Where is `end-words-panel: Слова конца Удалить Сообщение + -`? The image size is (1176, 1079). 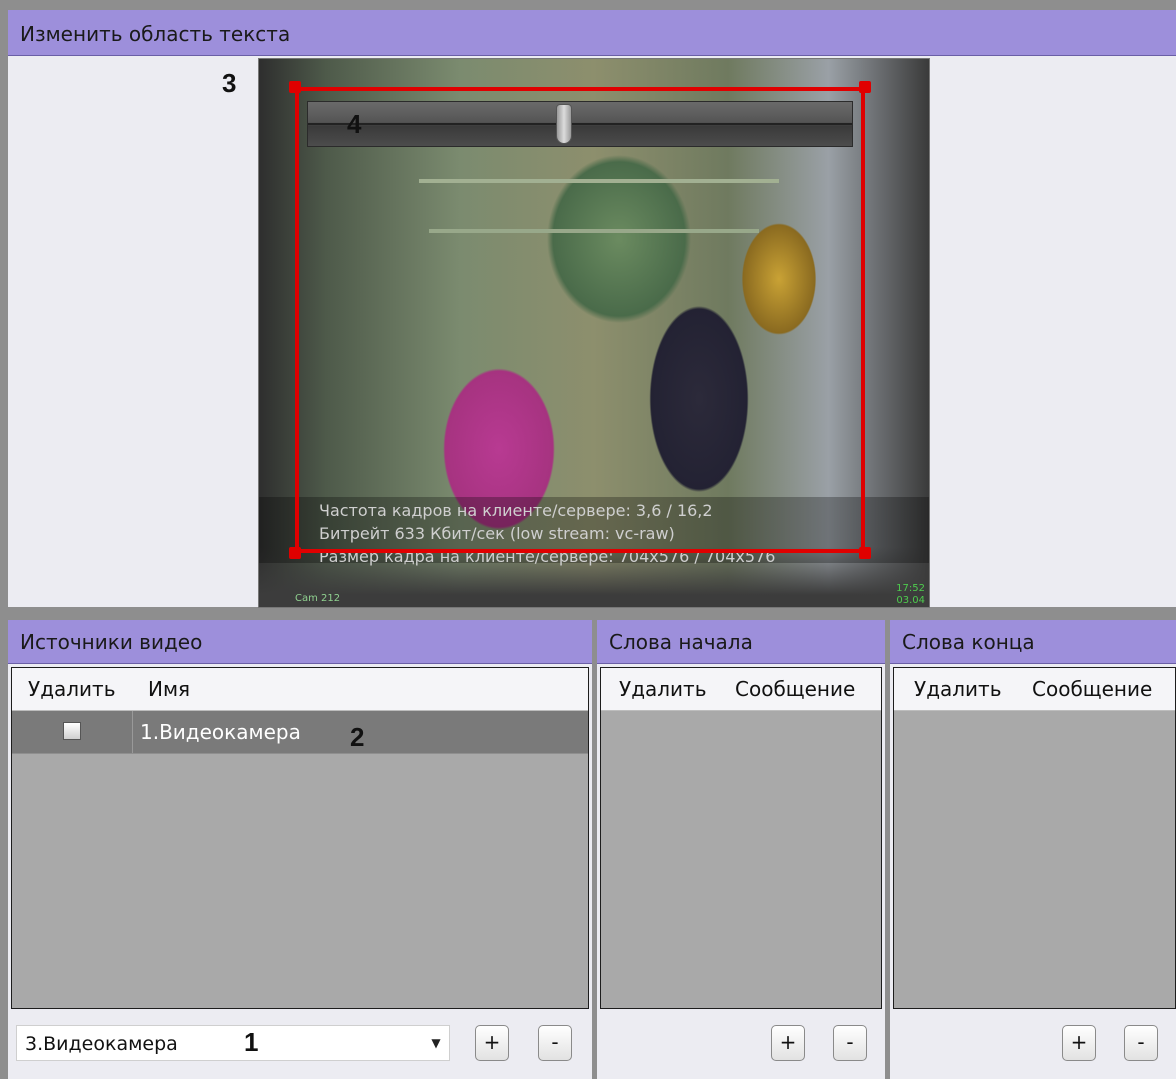 end-words-panel: Слова конца Удалить Сообщение + - is located at coordinates (1033, 849).